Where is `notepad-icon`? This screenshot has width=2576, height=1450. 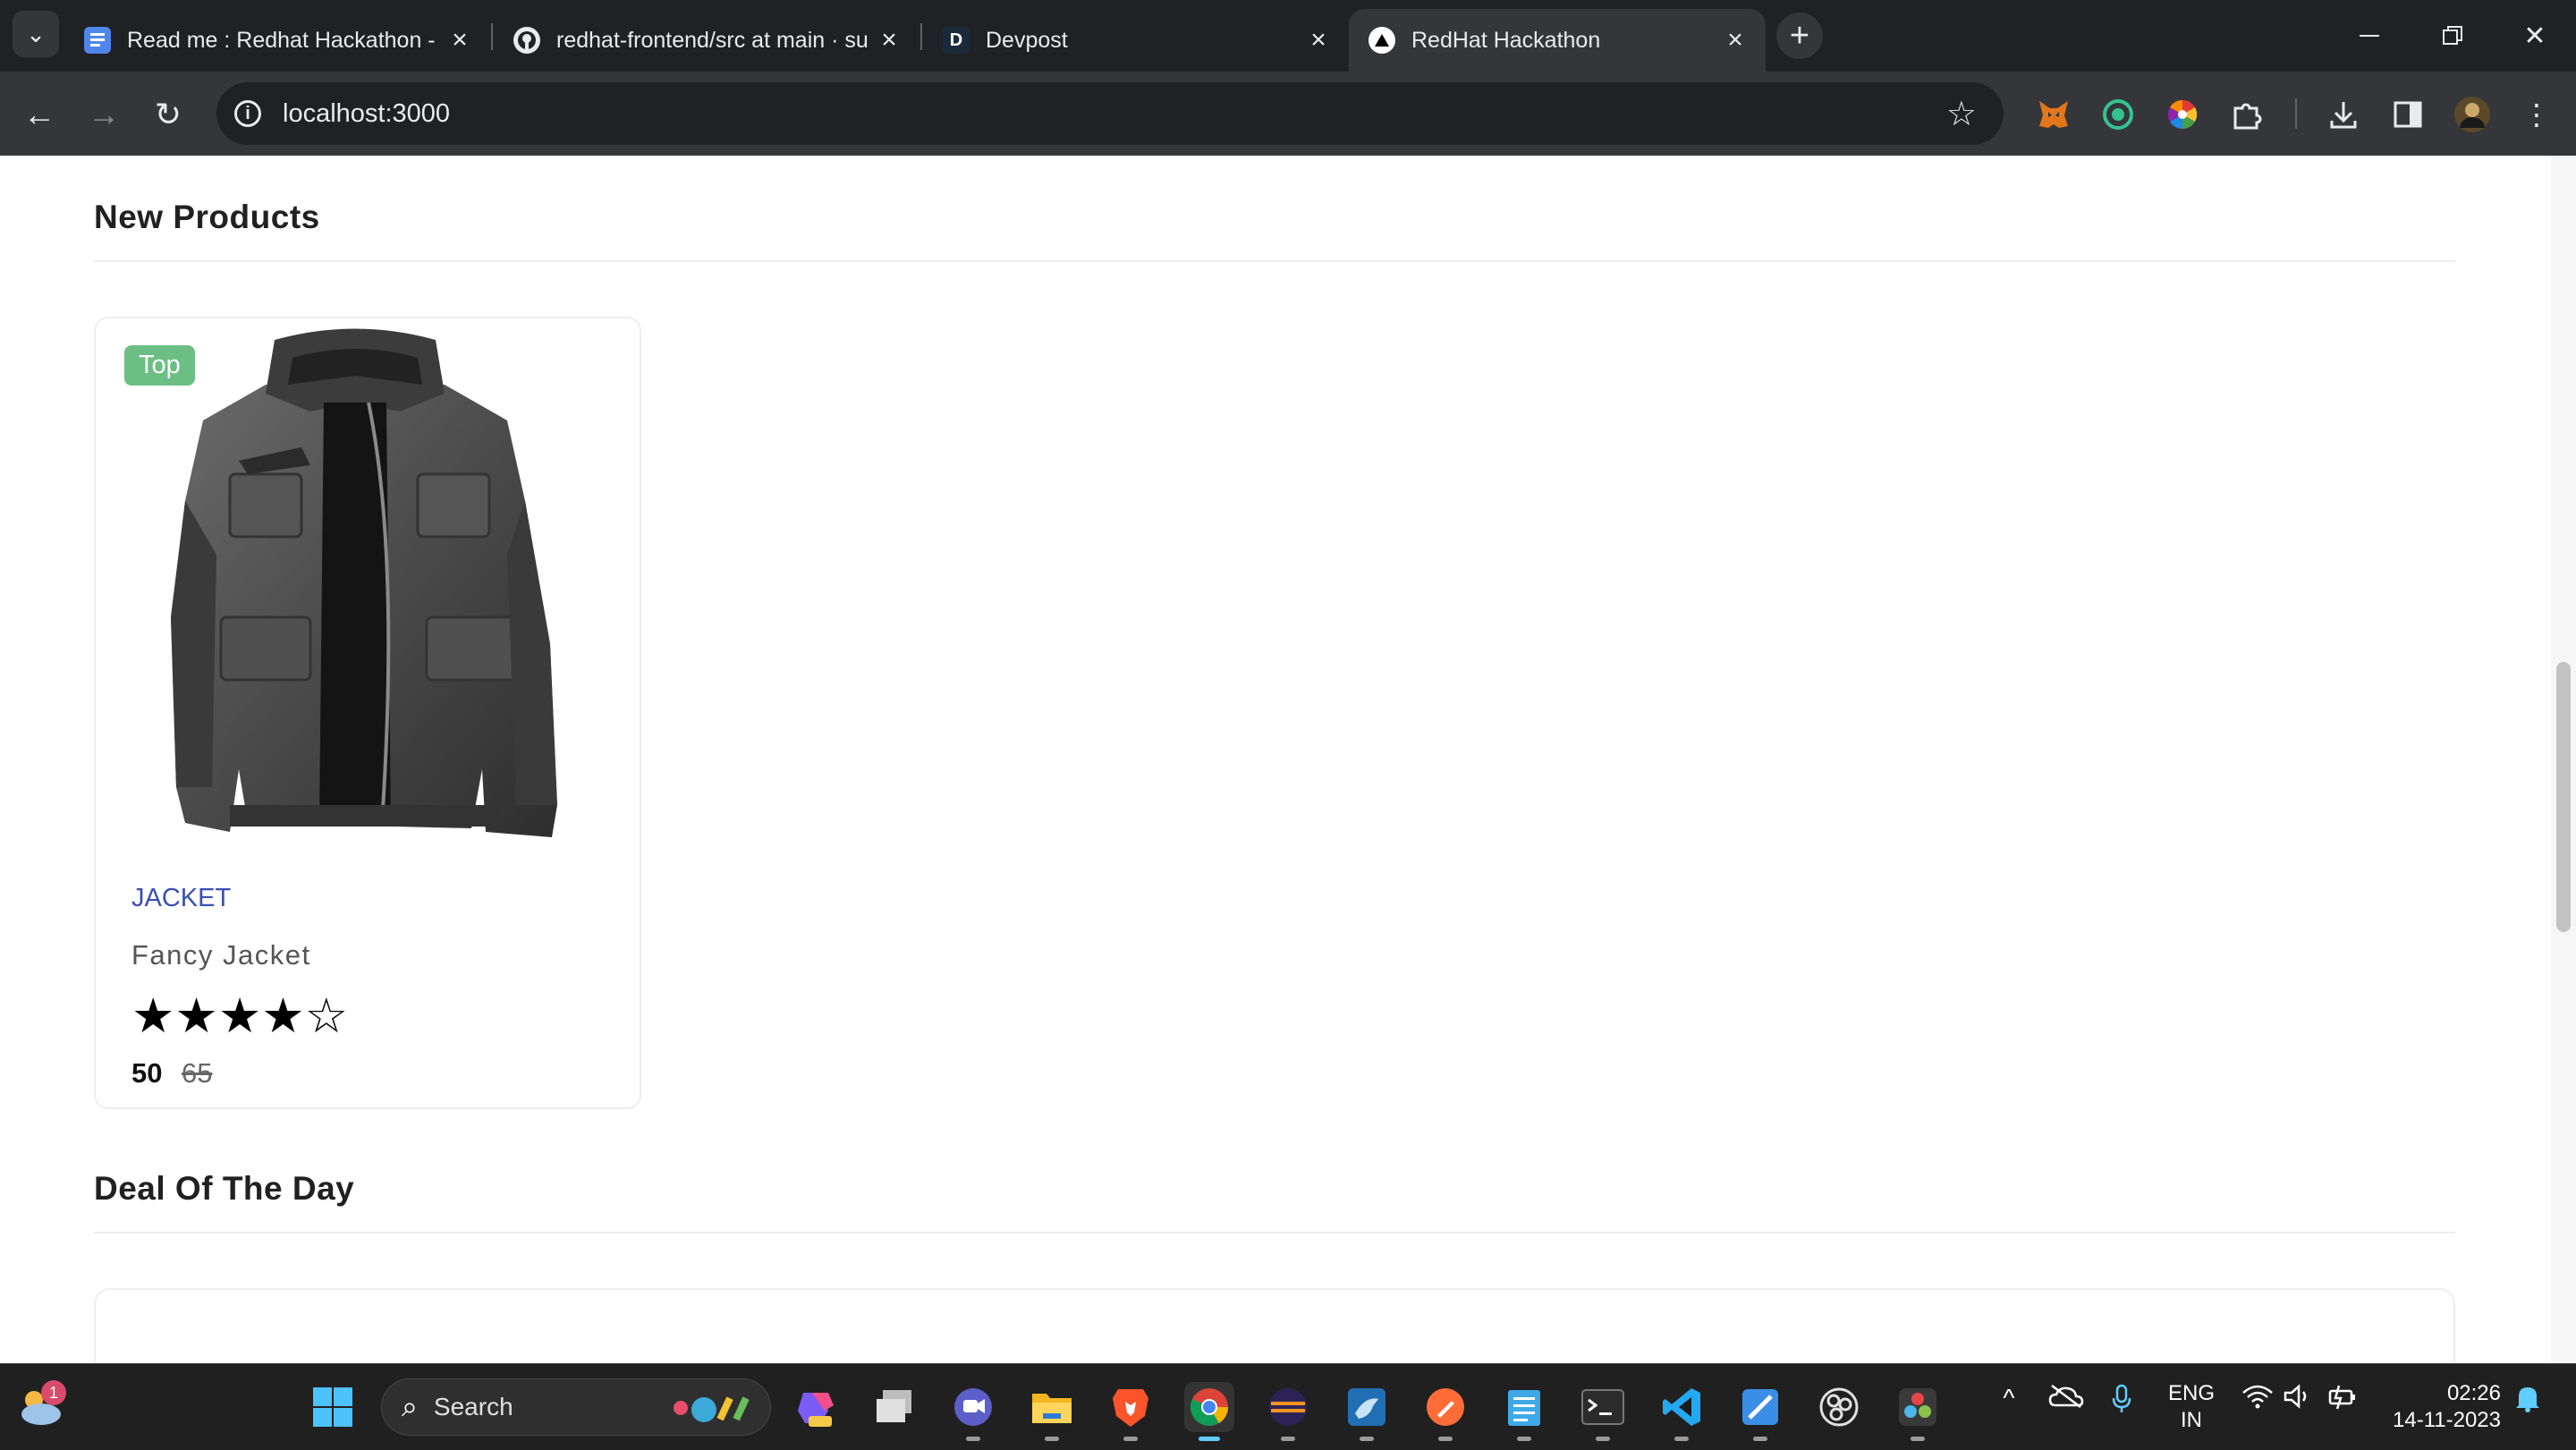 notepad-icon is located at coordinates (1524, 1412).